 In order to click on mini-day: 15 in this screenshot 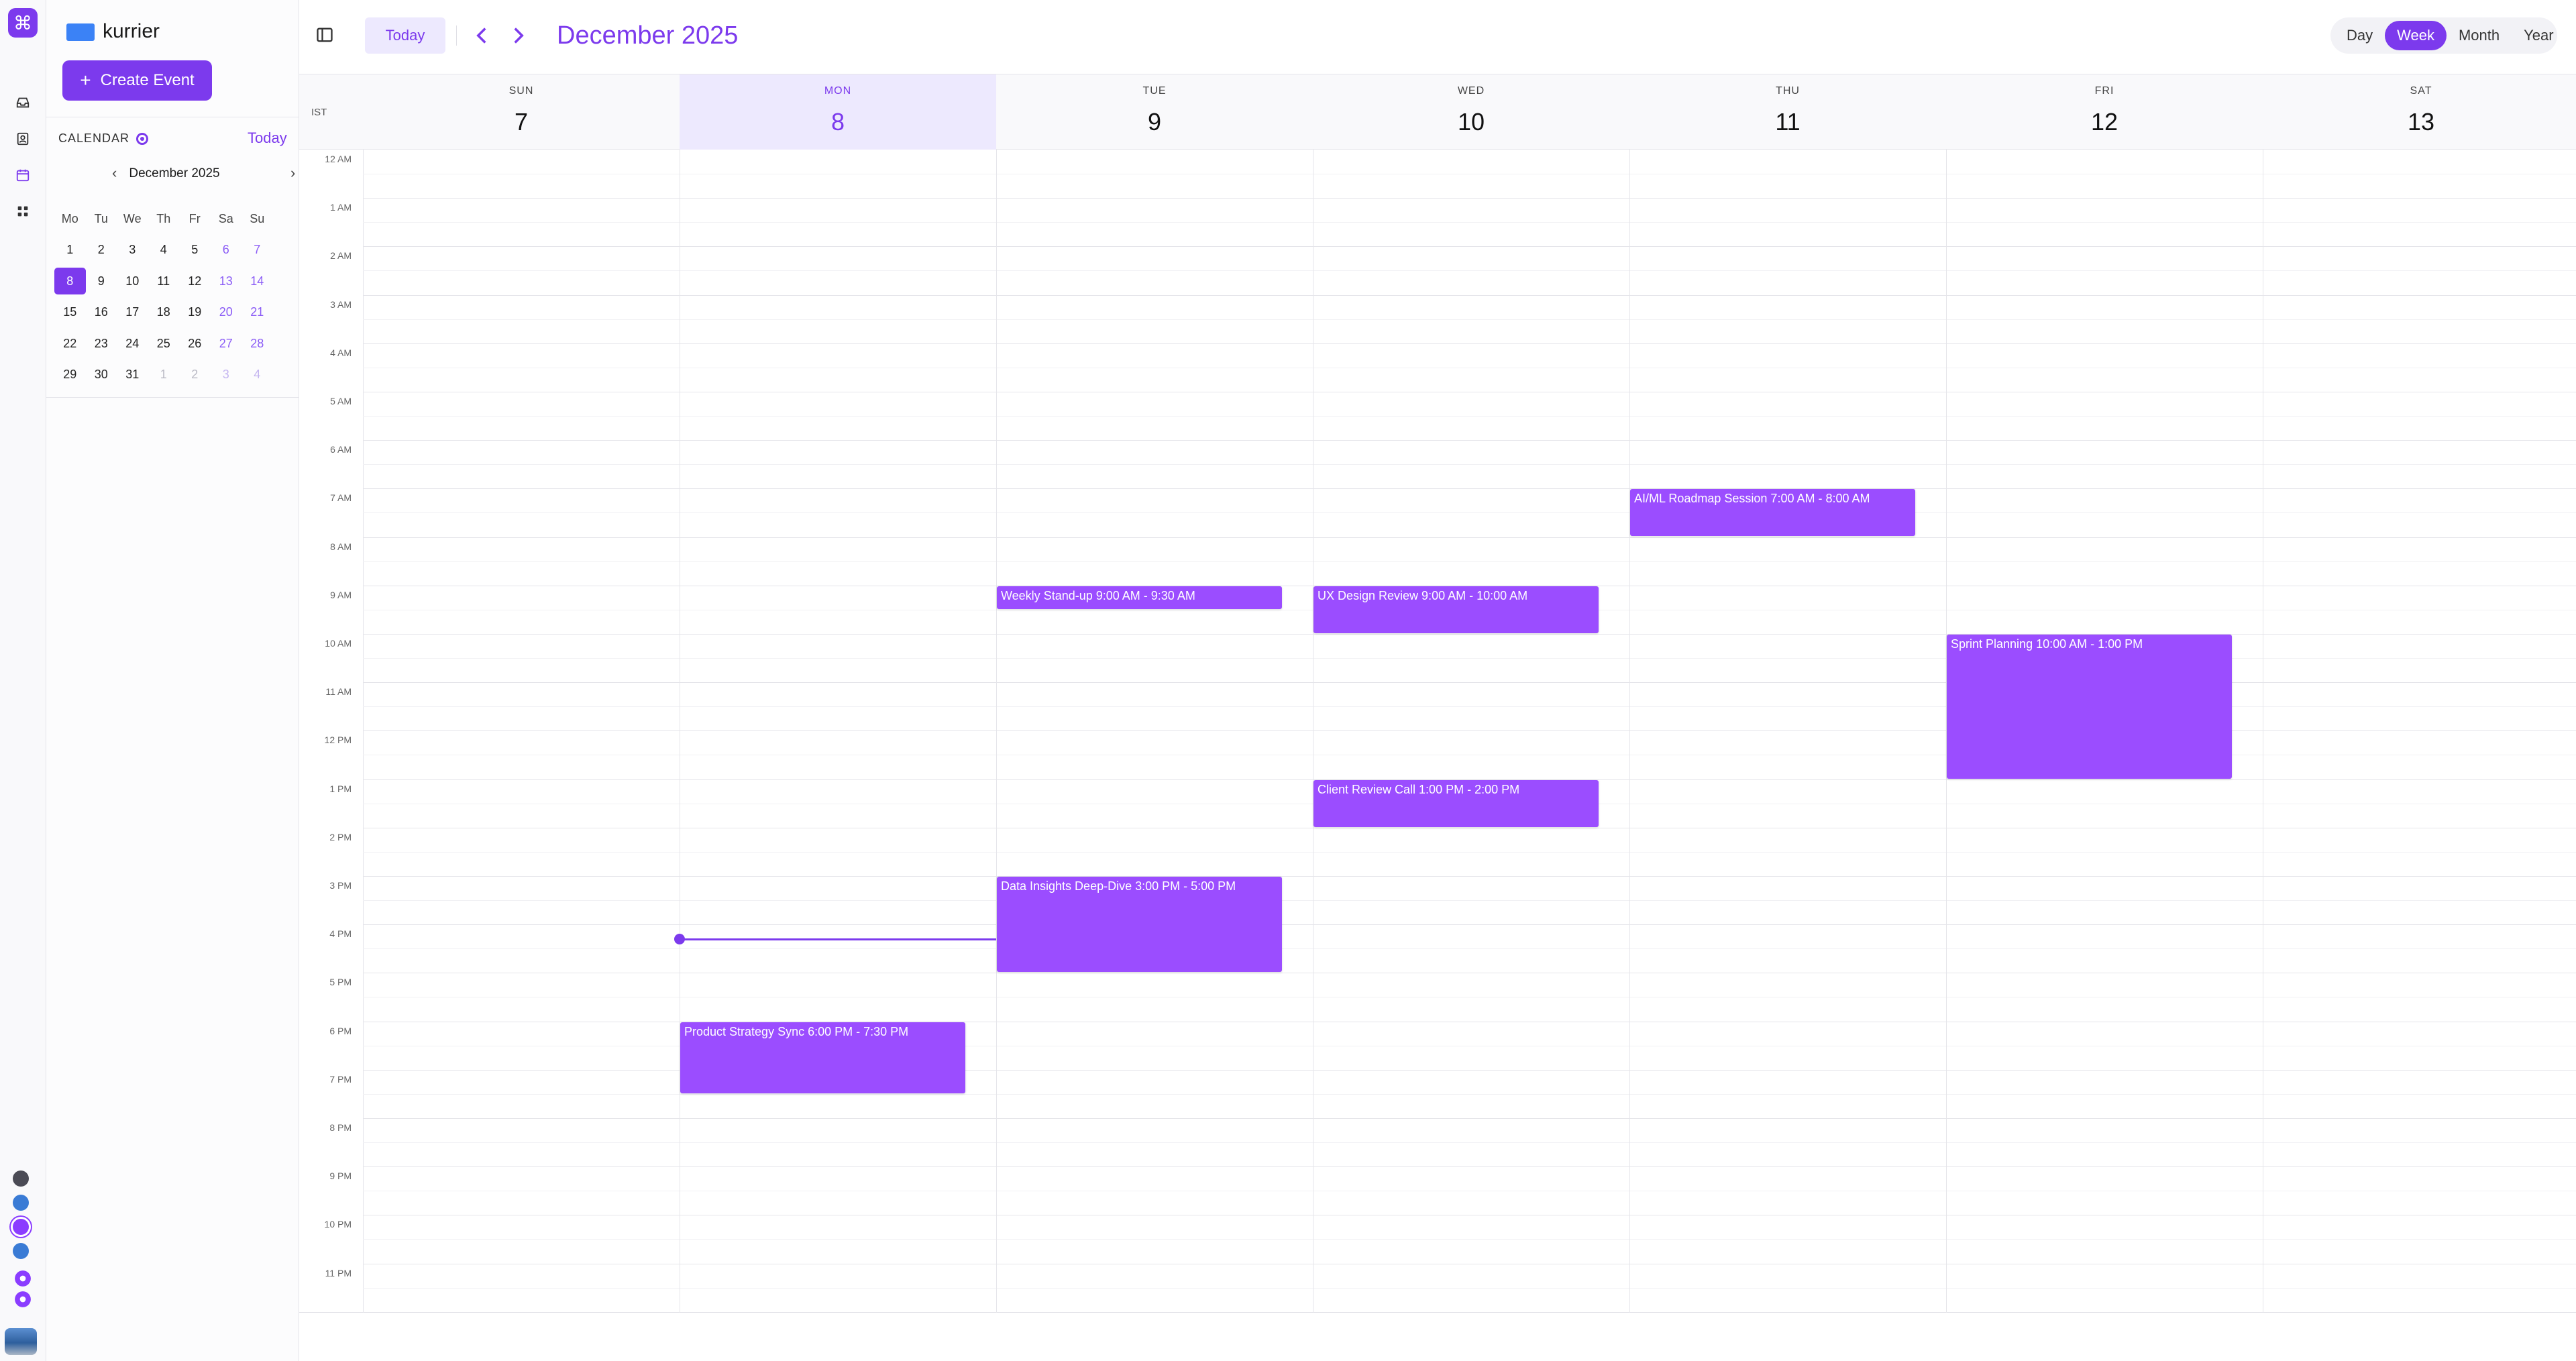, I will do `click(70, 312)`.